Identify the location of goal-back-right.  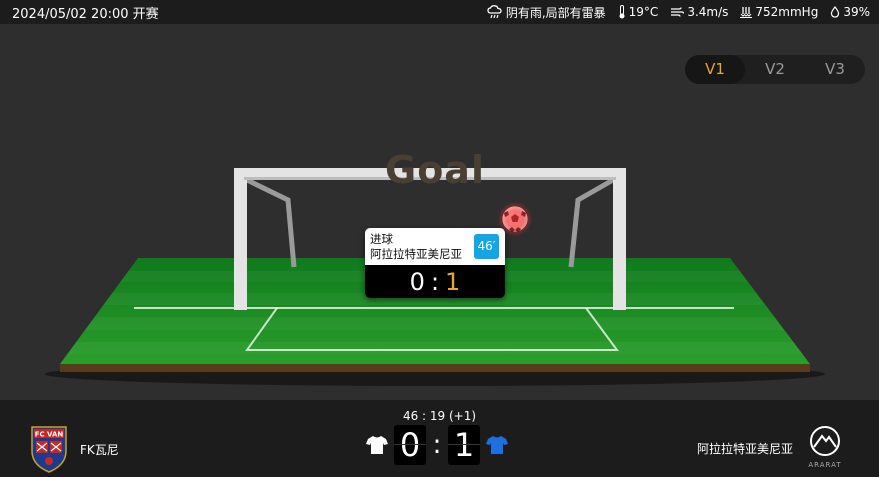
(591, 222).